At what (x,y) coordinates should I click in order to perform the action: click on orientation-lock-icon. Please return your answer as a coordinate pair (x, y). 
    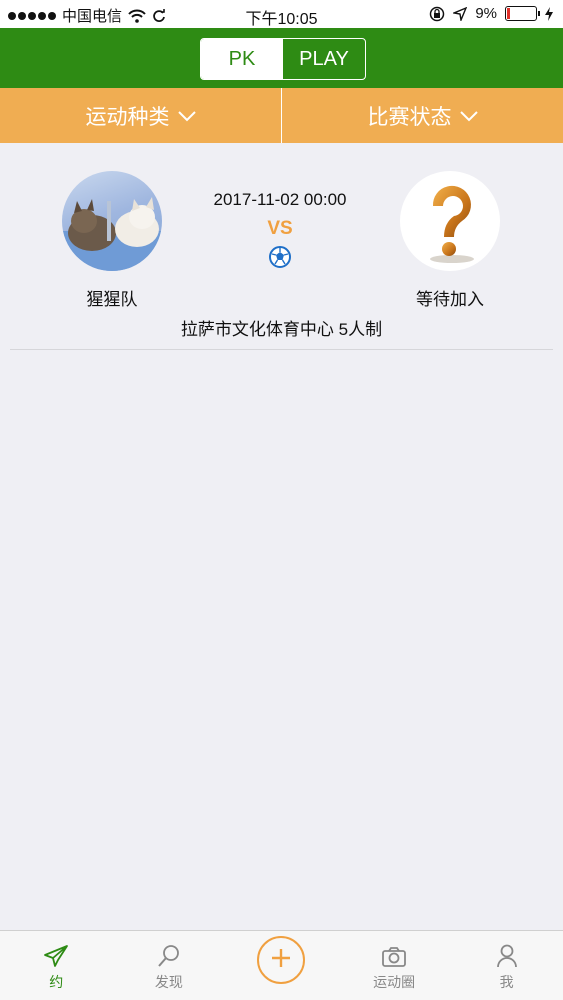
    Looking at the image, I should click on (437, 13).